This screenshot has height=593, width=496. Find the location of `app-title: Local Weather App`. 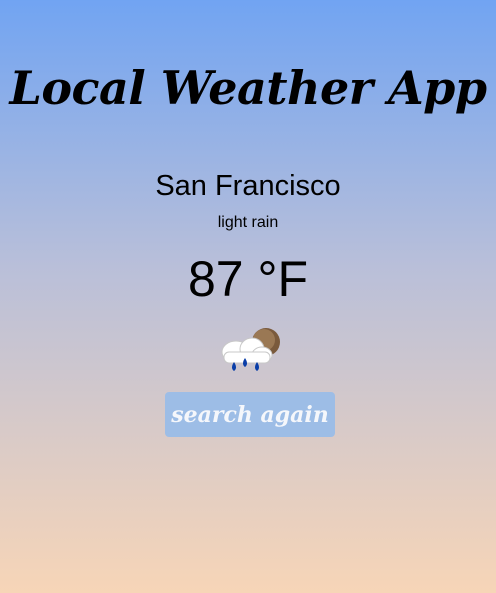

app-title: Local Weather App is located at coordinates (248, 88).